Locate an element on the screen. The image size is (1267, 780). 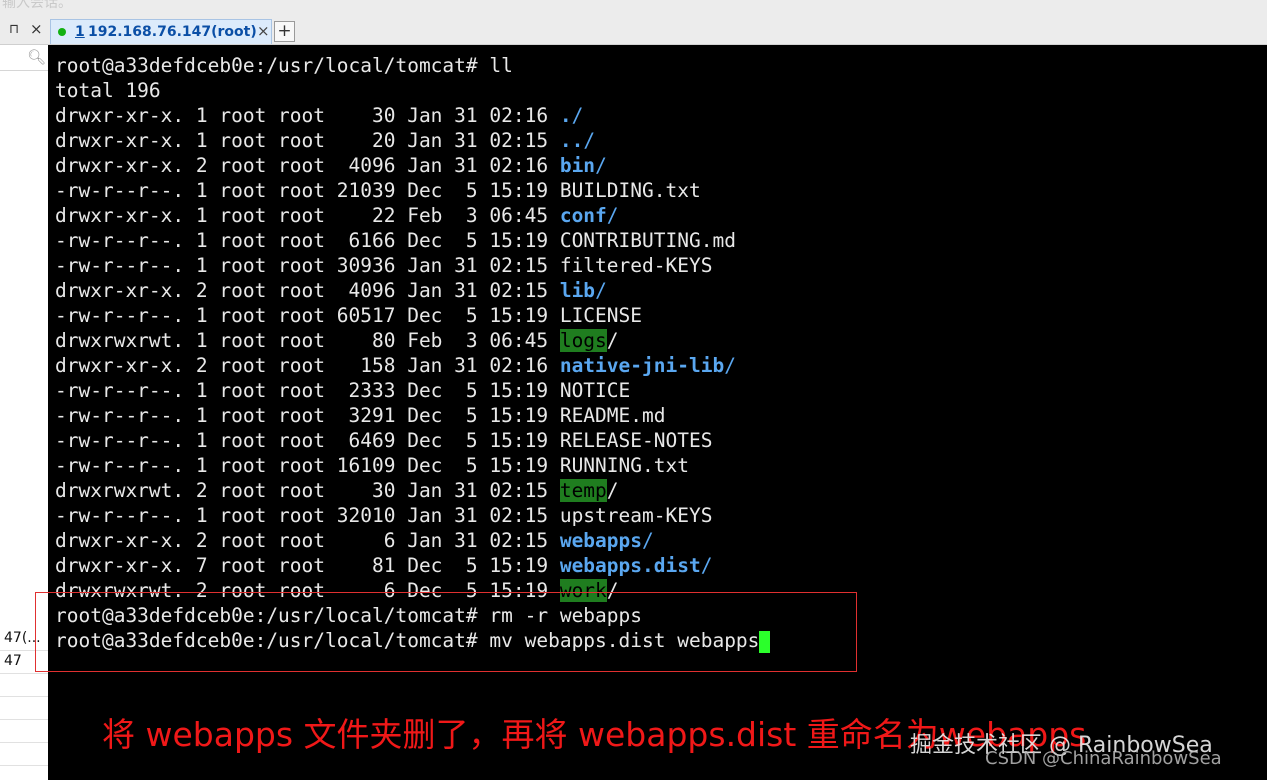
file-meta: drwxrwxrwt. 2 root root 30 Jan 31 02:15 is located at coordinates (307, 490).